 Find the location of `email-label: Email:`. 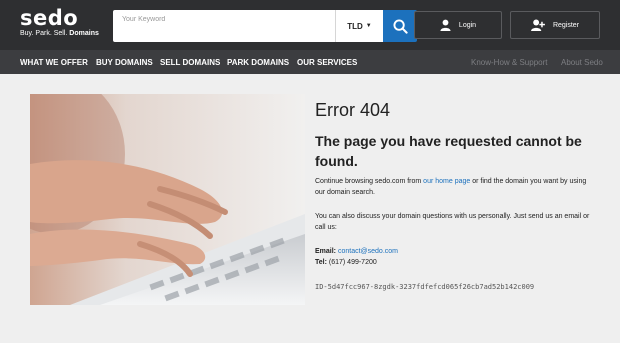

email-label: Email: is located at coordinates (326, 251).